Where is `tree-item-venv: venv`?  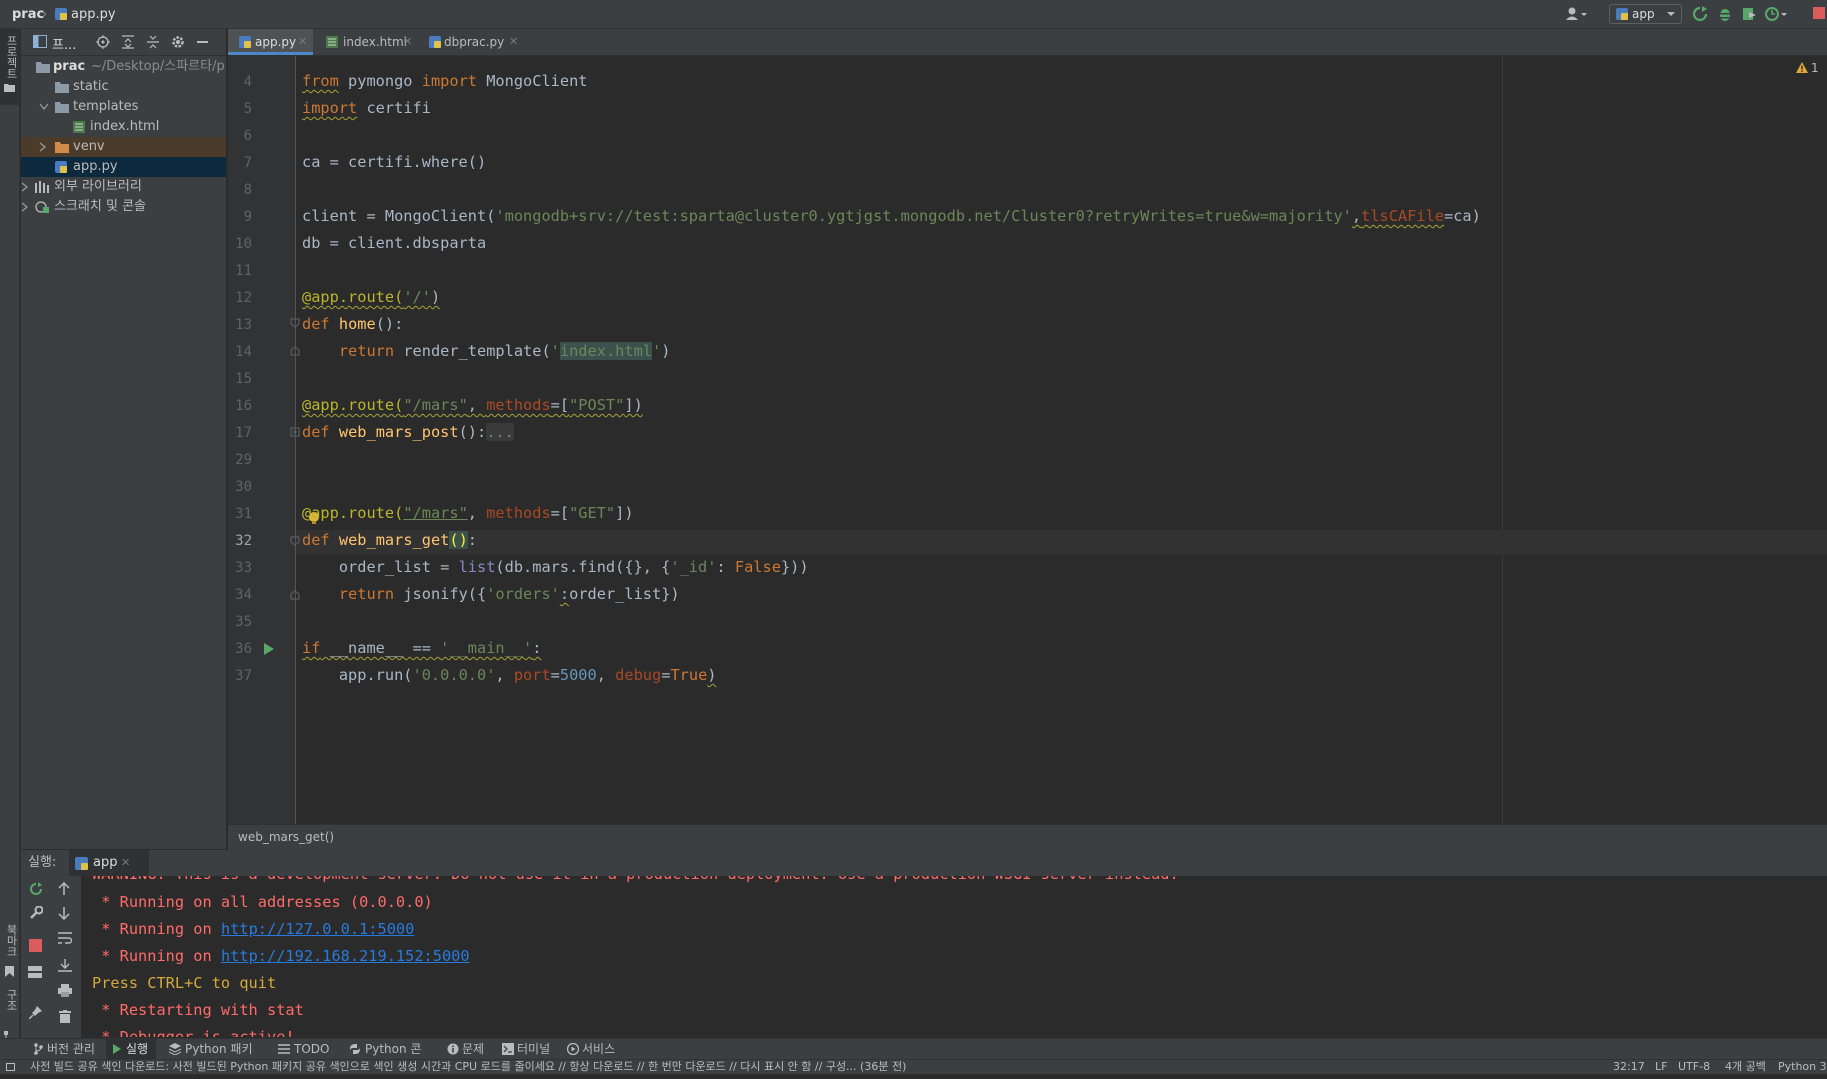 tree-item-venv: venv is located at coordinates (123, 147).